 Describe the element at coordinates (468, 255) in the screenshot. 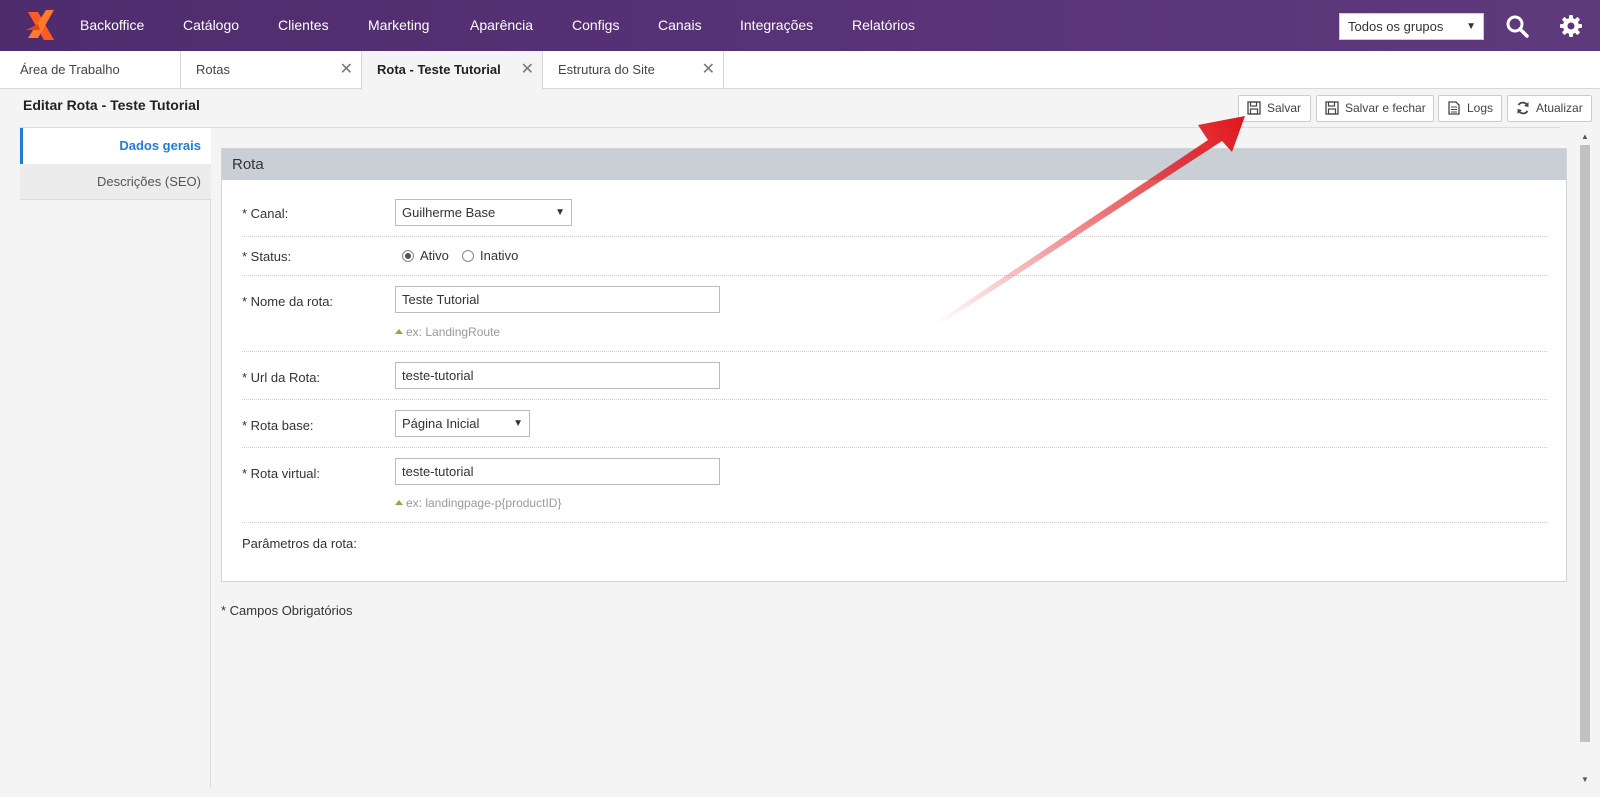

I see `radio-unchecked-icon` at that location.